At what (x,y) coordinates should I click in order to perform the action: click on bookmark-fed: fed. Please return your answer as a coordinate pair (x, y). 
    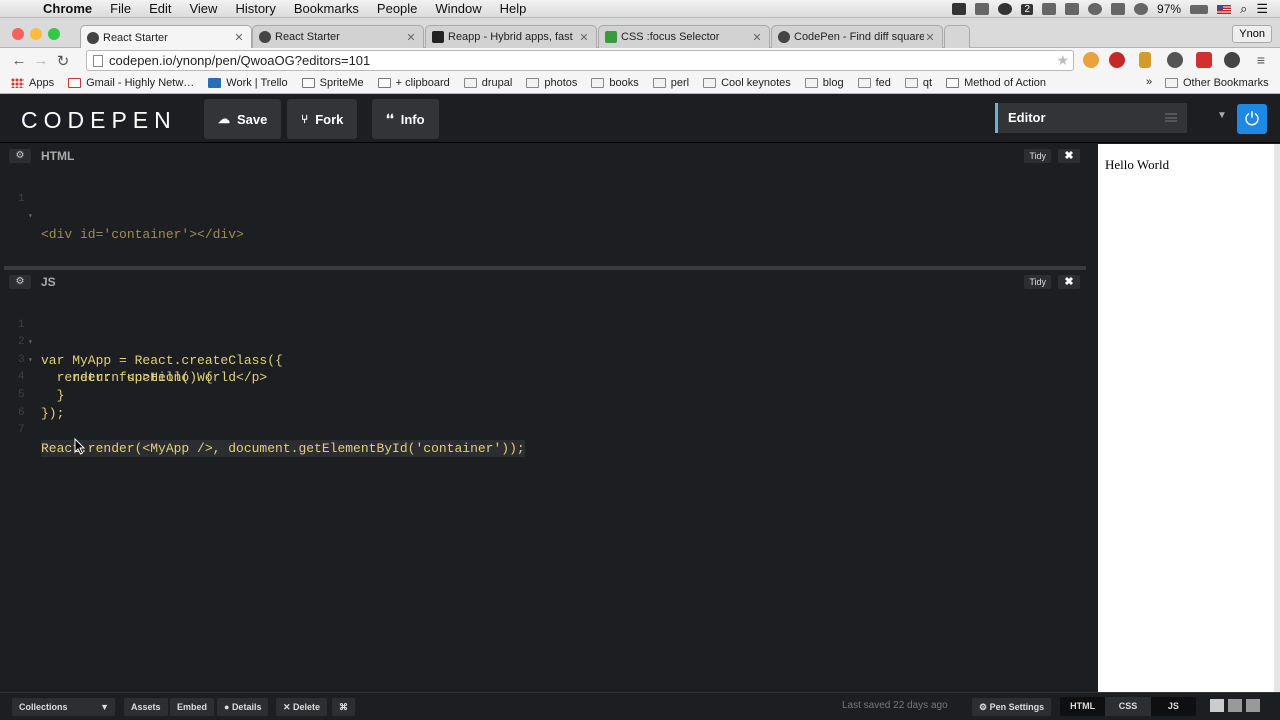
    Looking at the image, I should click on (874, 83).